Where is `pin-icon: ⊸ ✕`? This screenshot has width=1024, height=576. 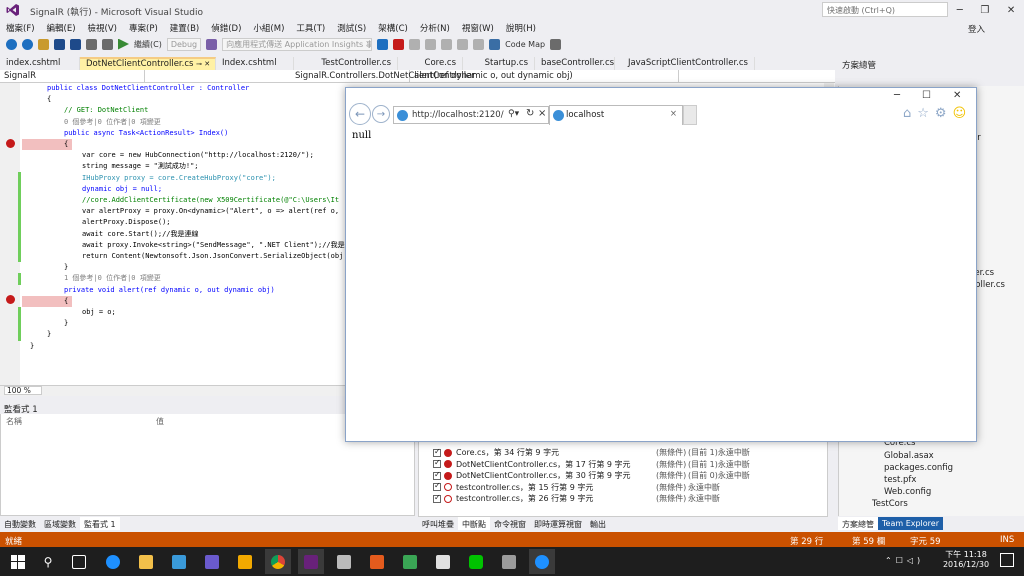
pin-icon: ⊸ ✕ is located at coordinates (203, 64).